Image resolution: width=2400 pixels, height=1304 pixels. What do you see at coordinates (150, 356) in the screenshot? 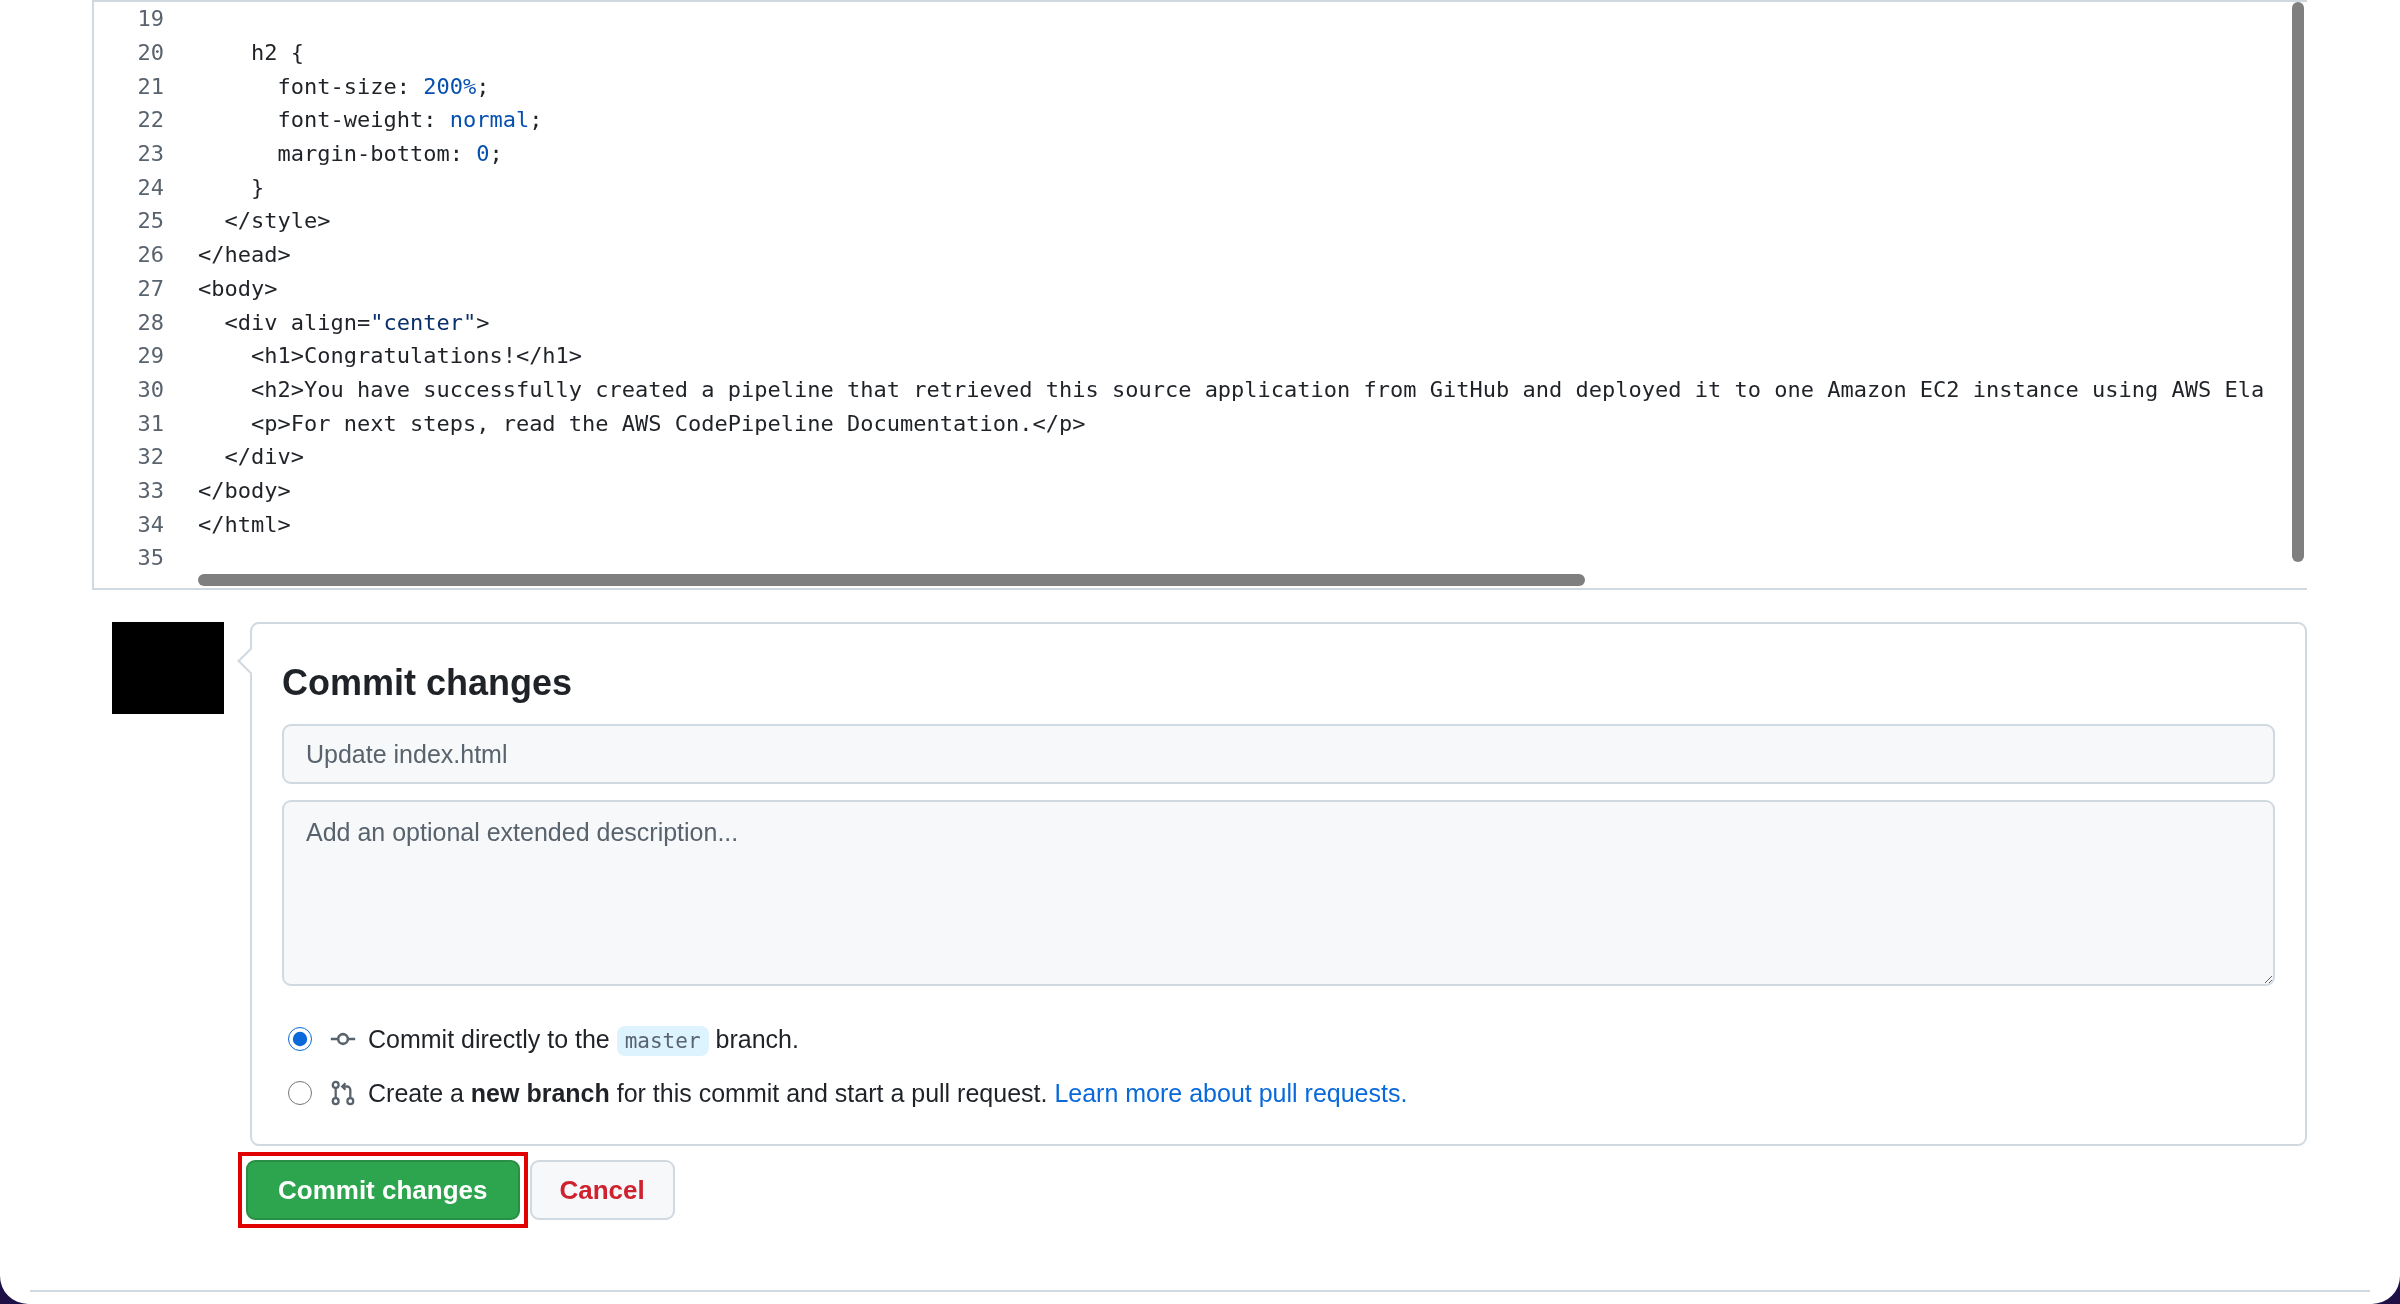
I see `line-number: 29` at bounding box center [150, 356].